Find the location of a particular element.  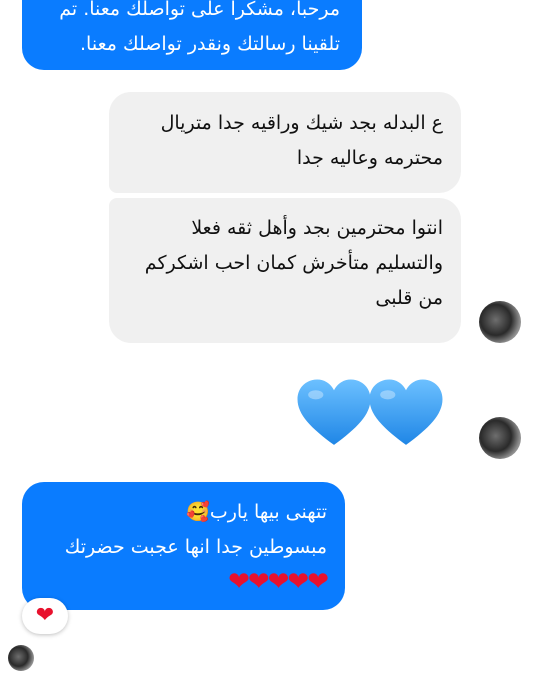

message-line: تتهنى بيها يارب🥰 is located at coordinates (256, 512).